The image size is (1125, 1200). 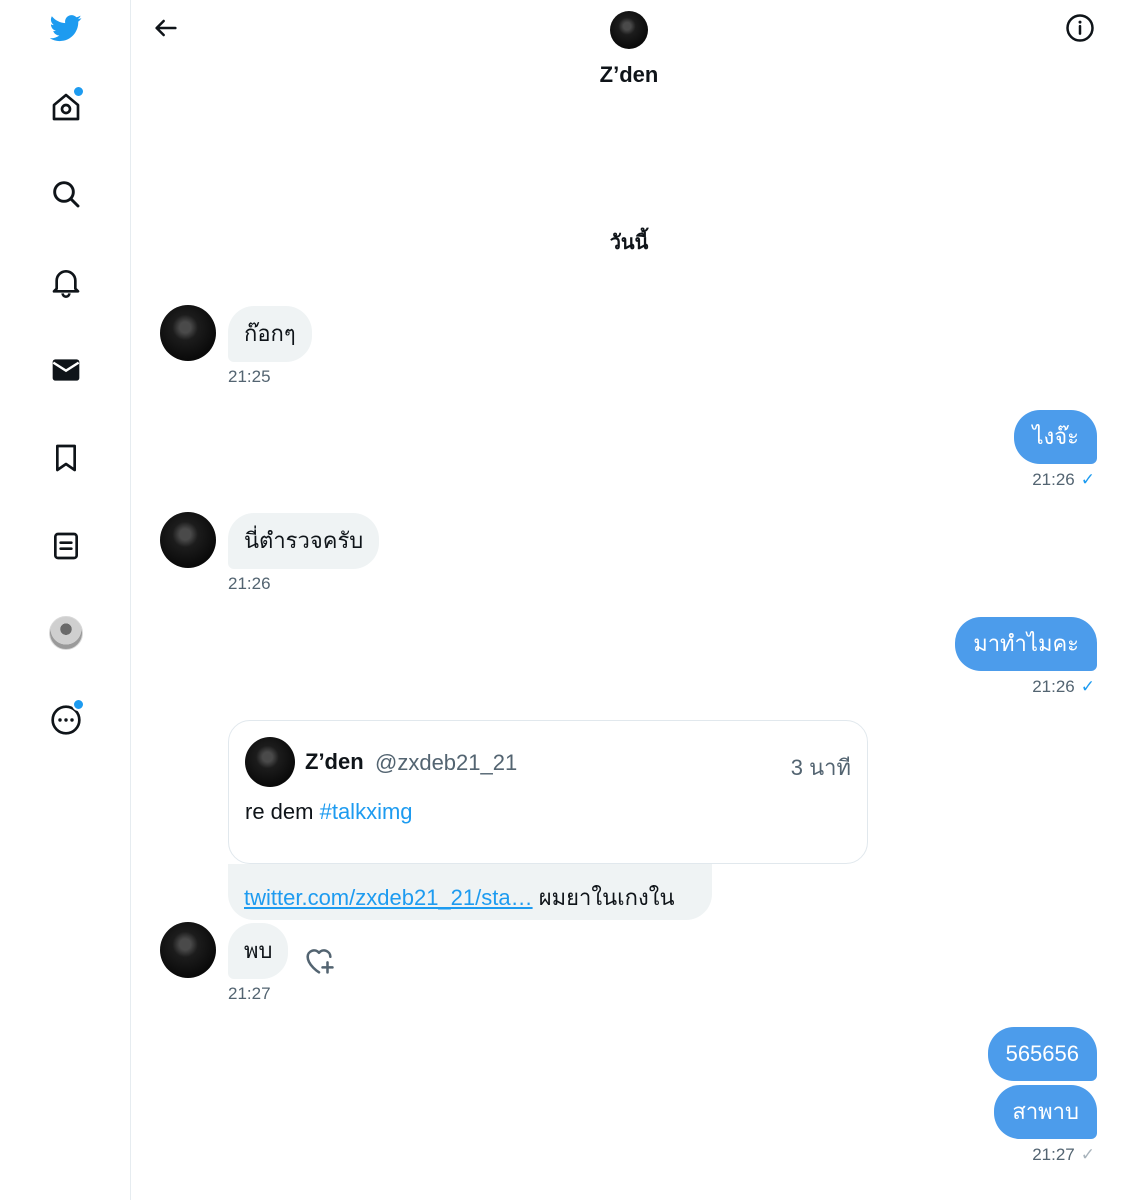 I want to click on quoted-tweet-body: re dem, so click(x=282, y=811).